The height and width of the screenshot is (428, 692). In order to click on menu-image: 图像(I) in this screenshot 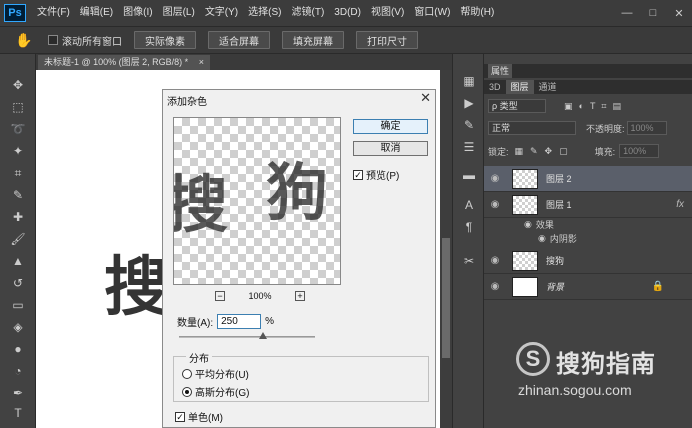, I will do `click(137, 13)`.